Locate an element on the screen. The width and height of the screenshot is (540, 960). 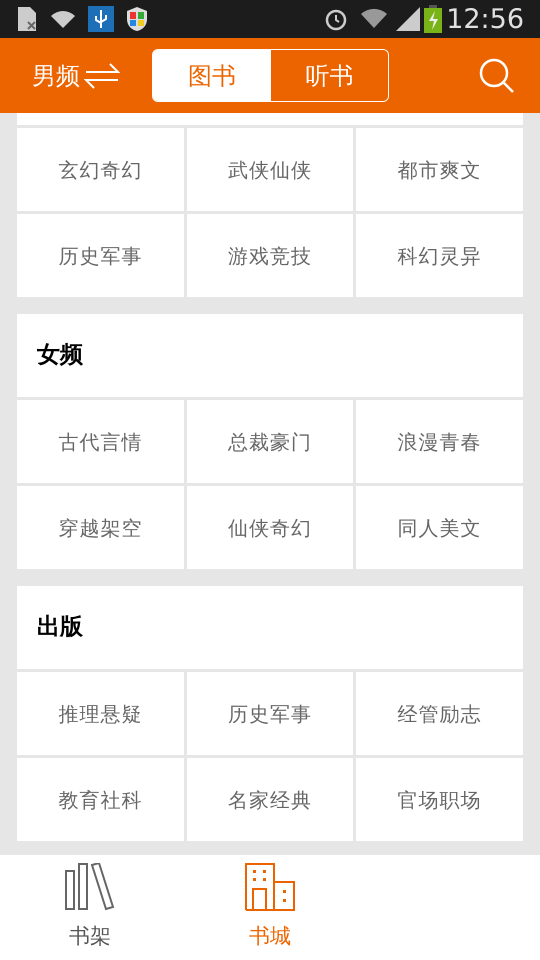
category-item: 名家经典 is located at coordinates (270, 799).